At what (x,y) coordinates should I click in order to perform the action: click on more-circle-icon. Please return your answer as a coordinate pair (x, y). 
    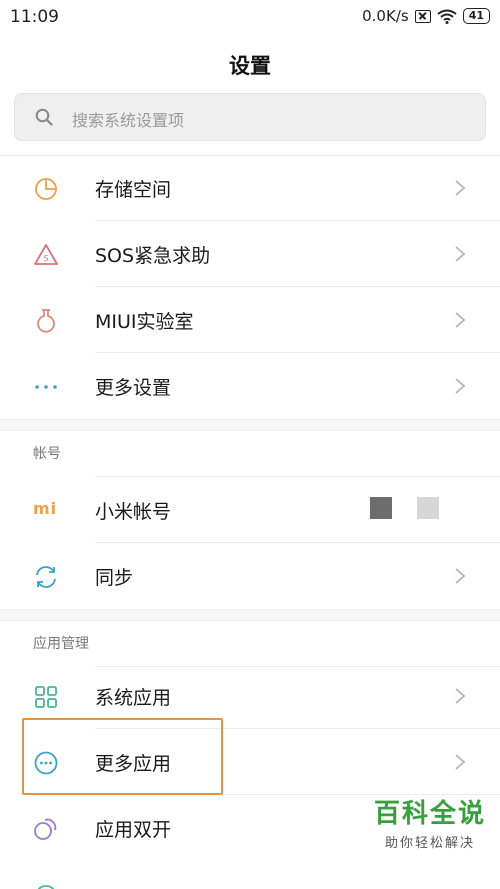
    Looking at the image, I should click on (46, 763).